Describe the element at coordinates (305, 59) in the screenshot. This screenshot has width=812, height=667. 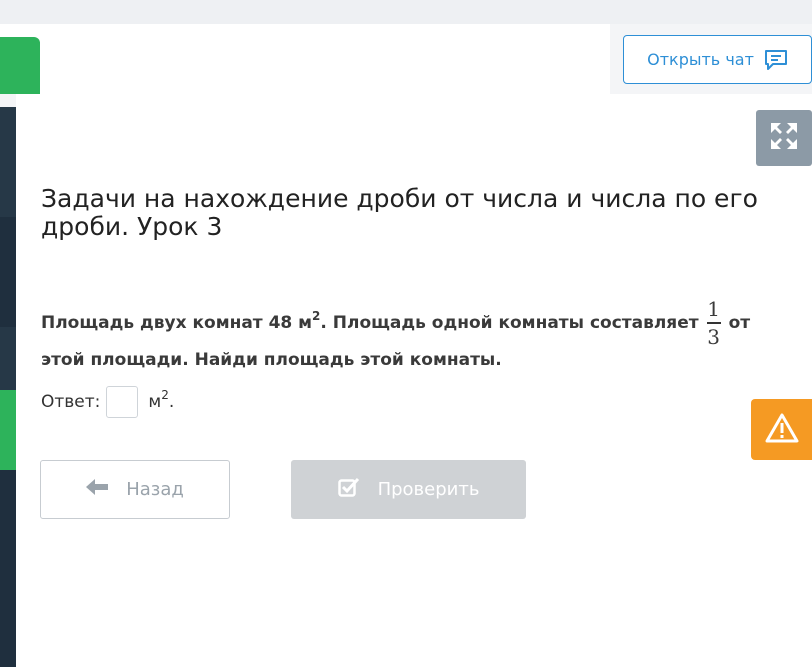
I see `header-panel` at that location.